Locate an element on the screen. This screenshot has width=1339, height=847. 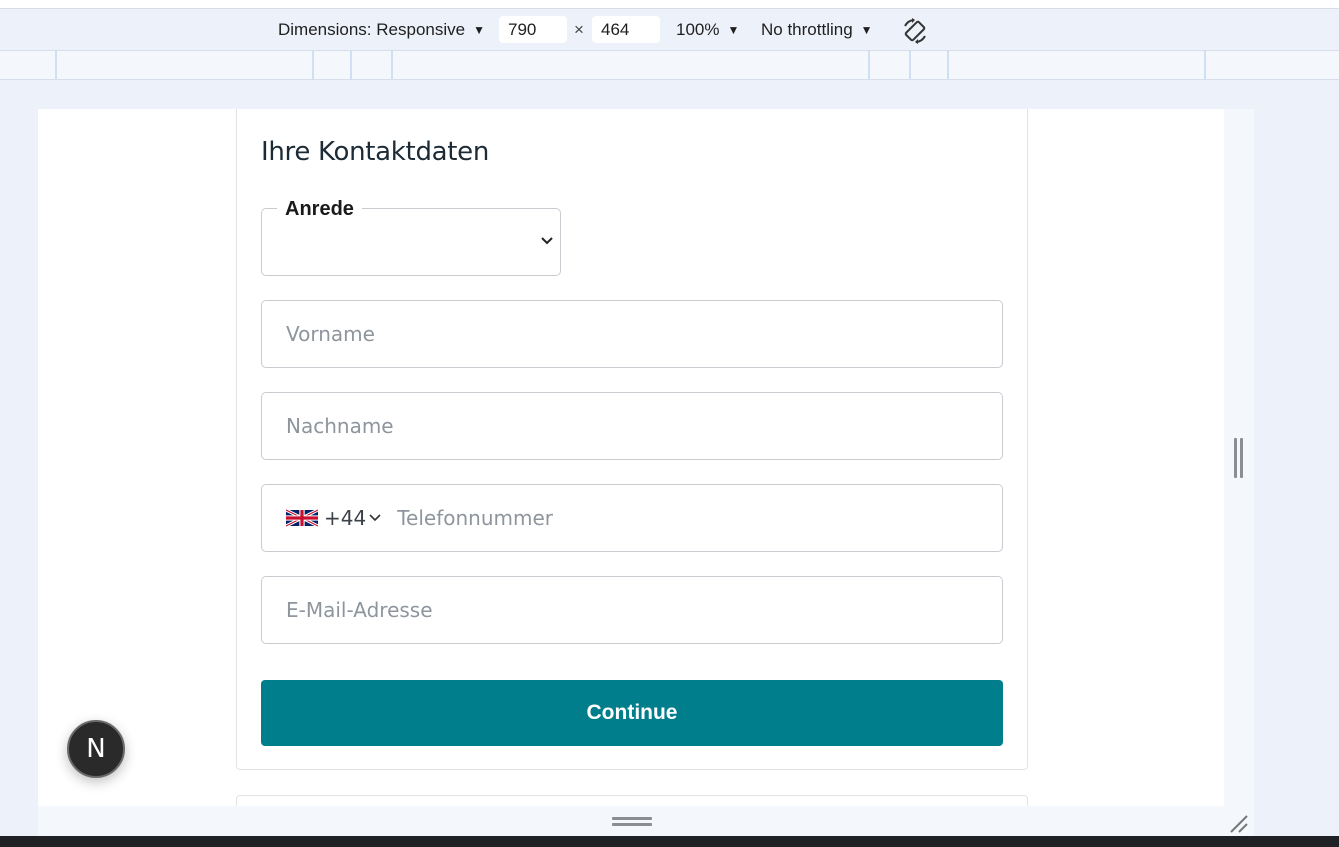
times-symbol: × is located at coordinates (579, 29).